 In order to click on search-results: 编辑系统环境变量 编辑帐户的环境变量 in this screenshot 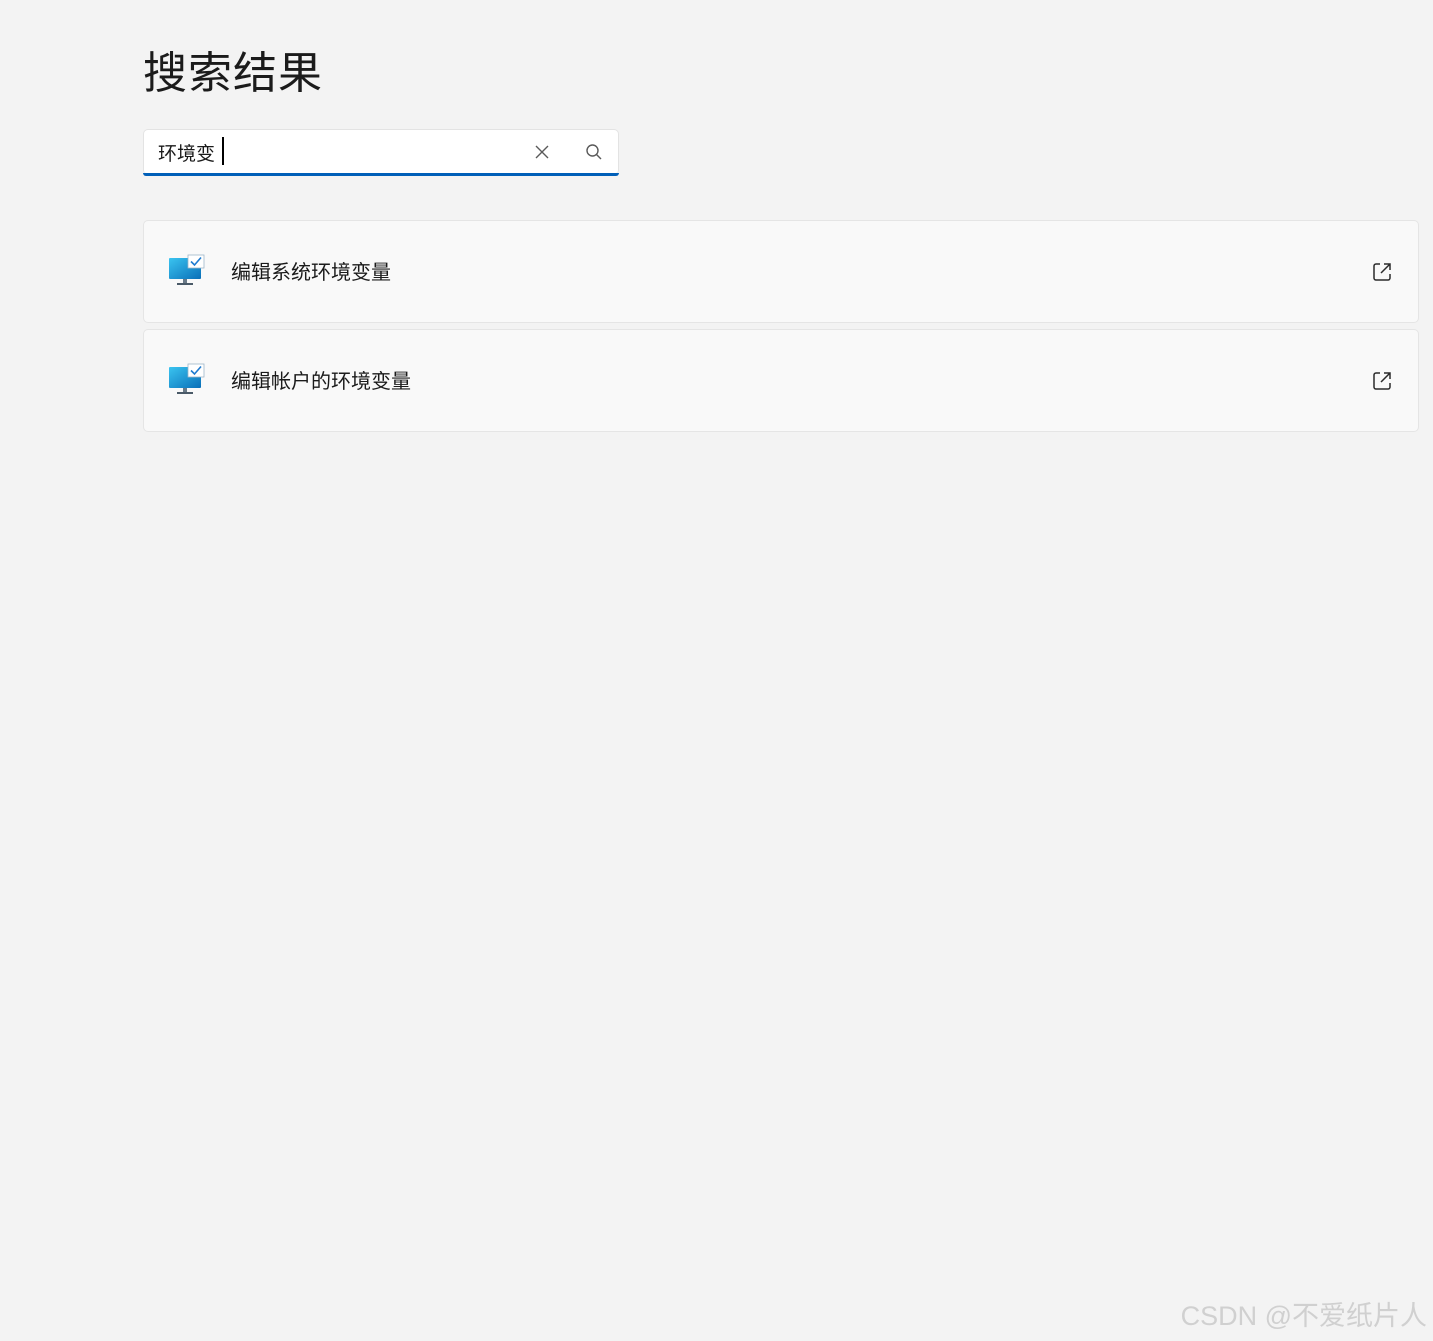, I will do `click(781, 329)`.